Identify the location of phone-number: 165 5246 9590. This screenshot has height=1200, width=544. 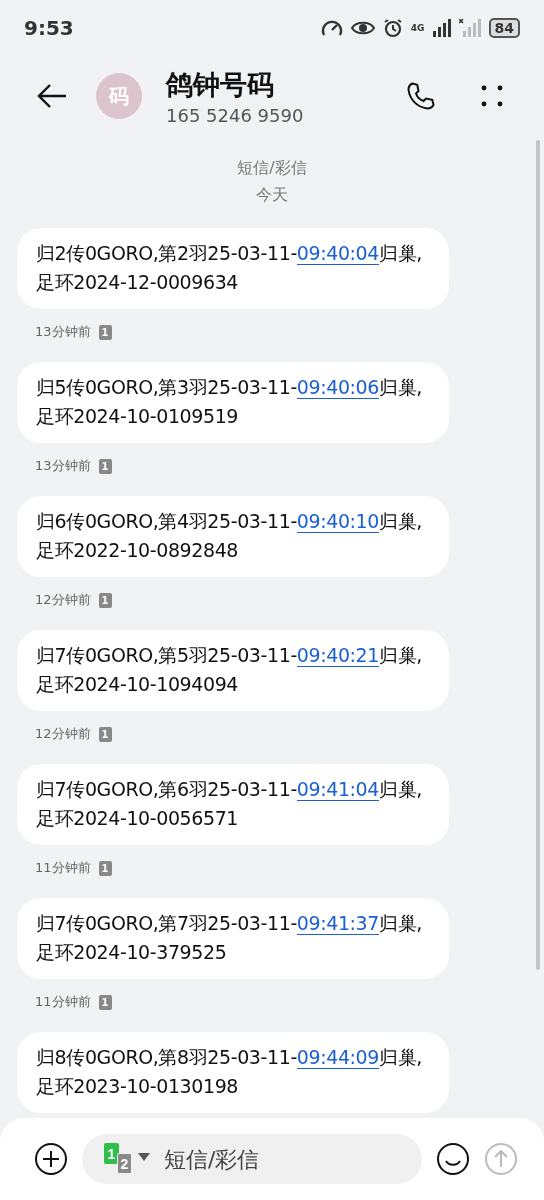
(235, 115).